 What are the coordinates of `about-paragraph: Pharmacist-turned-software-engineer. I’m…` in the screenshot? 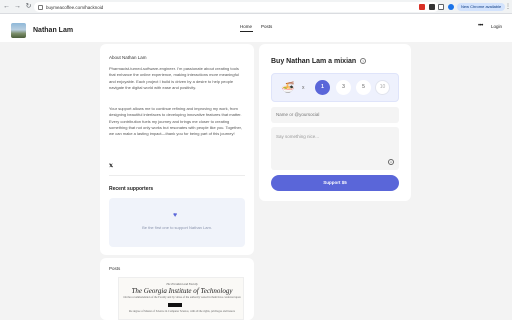 It's located at (174, 78).